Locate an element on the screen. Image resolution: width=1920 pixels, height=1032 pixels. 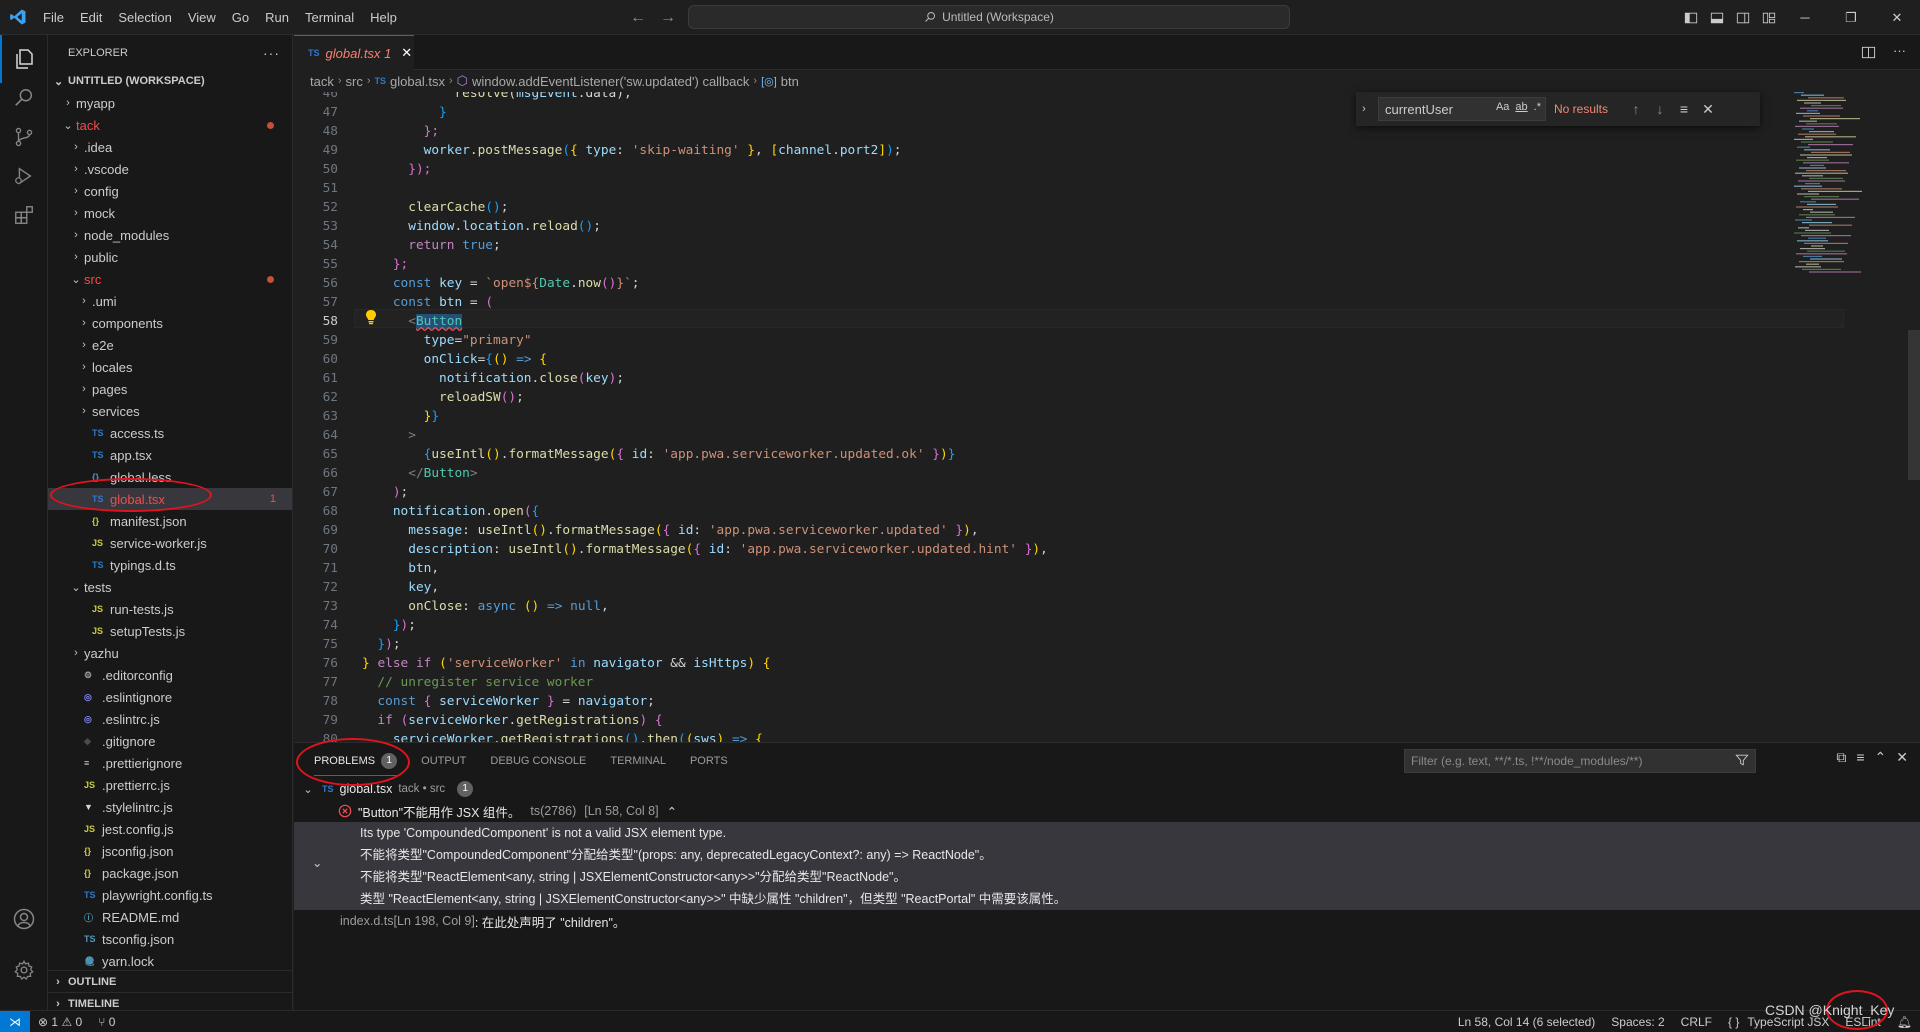
tree-item-mock: › mock is located at coordinates (170, 213).